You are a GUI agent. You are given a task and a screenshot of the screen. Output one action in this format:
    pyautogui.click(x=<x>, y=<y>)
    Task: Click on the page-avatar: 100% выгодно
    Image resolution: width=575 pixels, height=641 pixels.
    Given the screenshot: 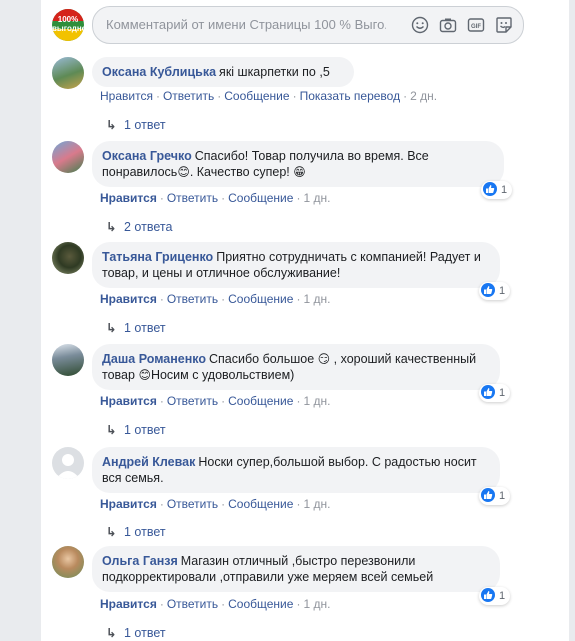 What is the action you would take?
    pyautogui.click(x=68, y=25)
    